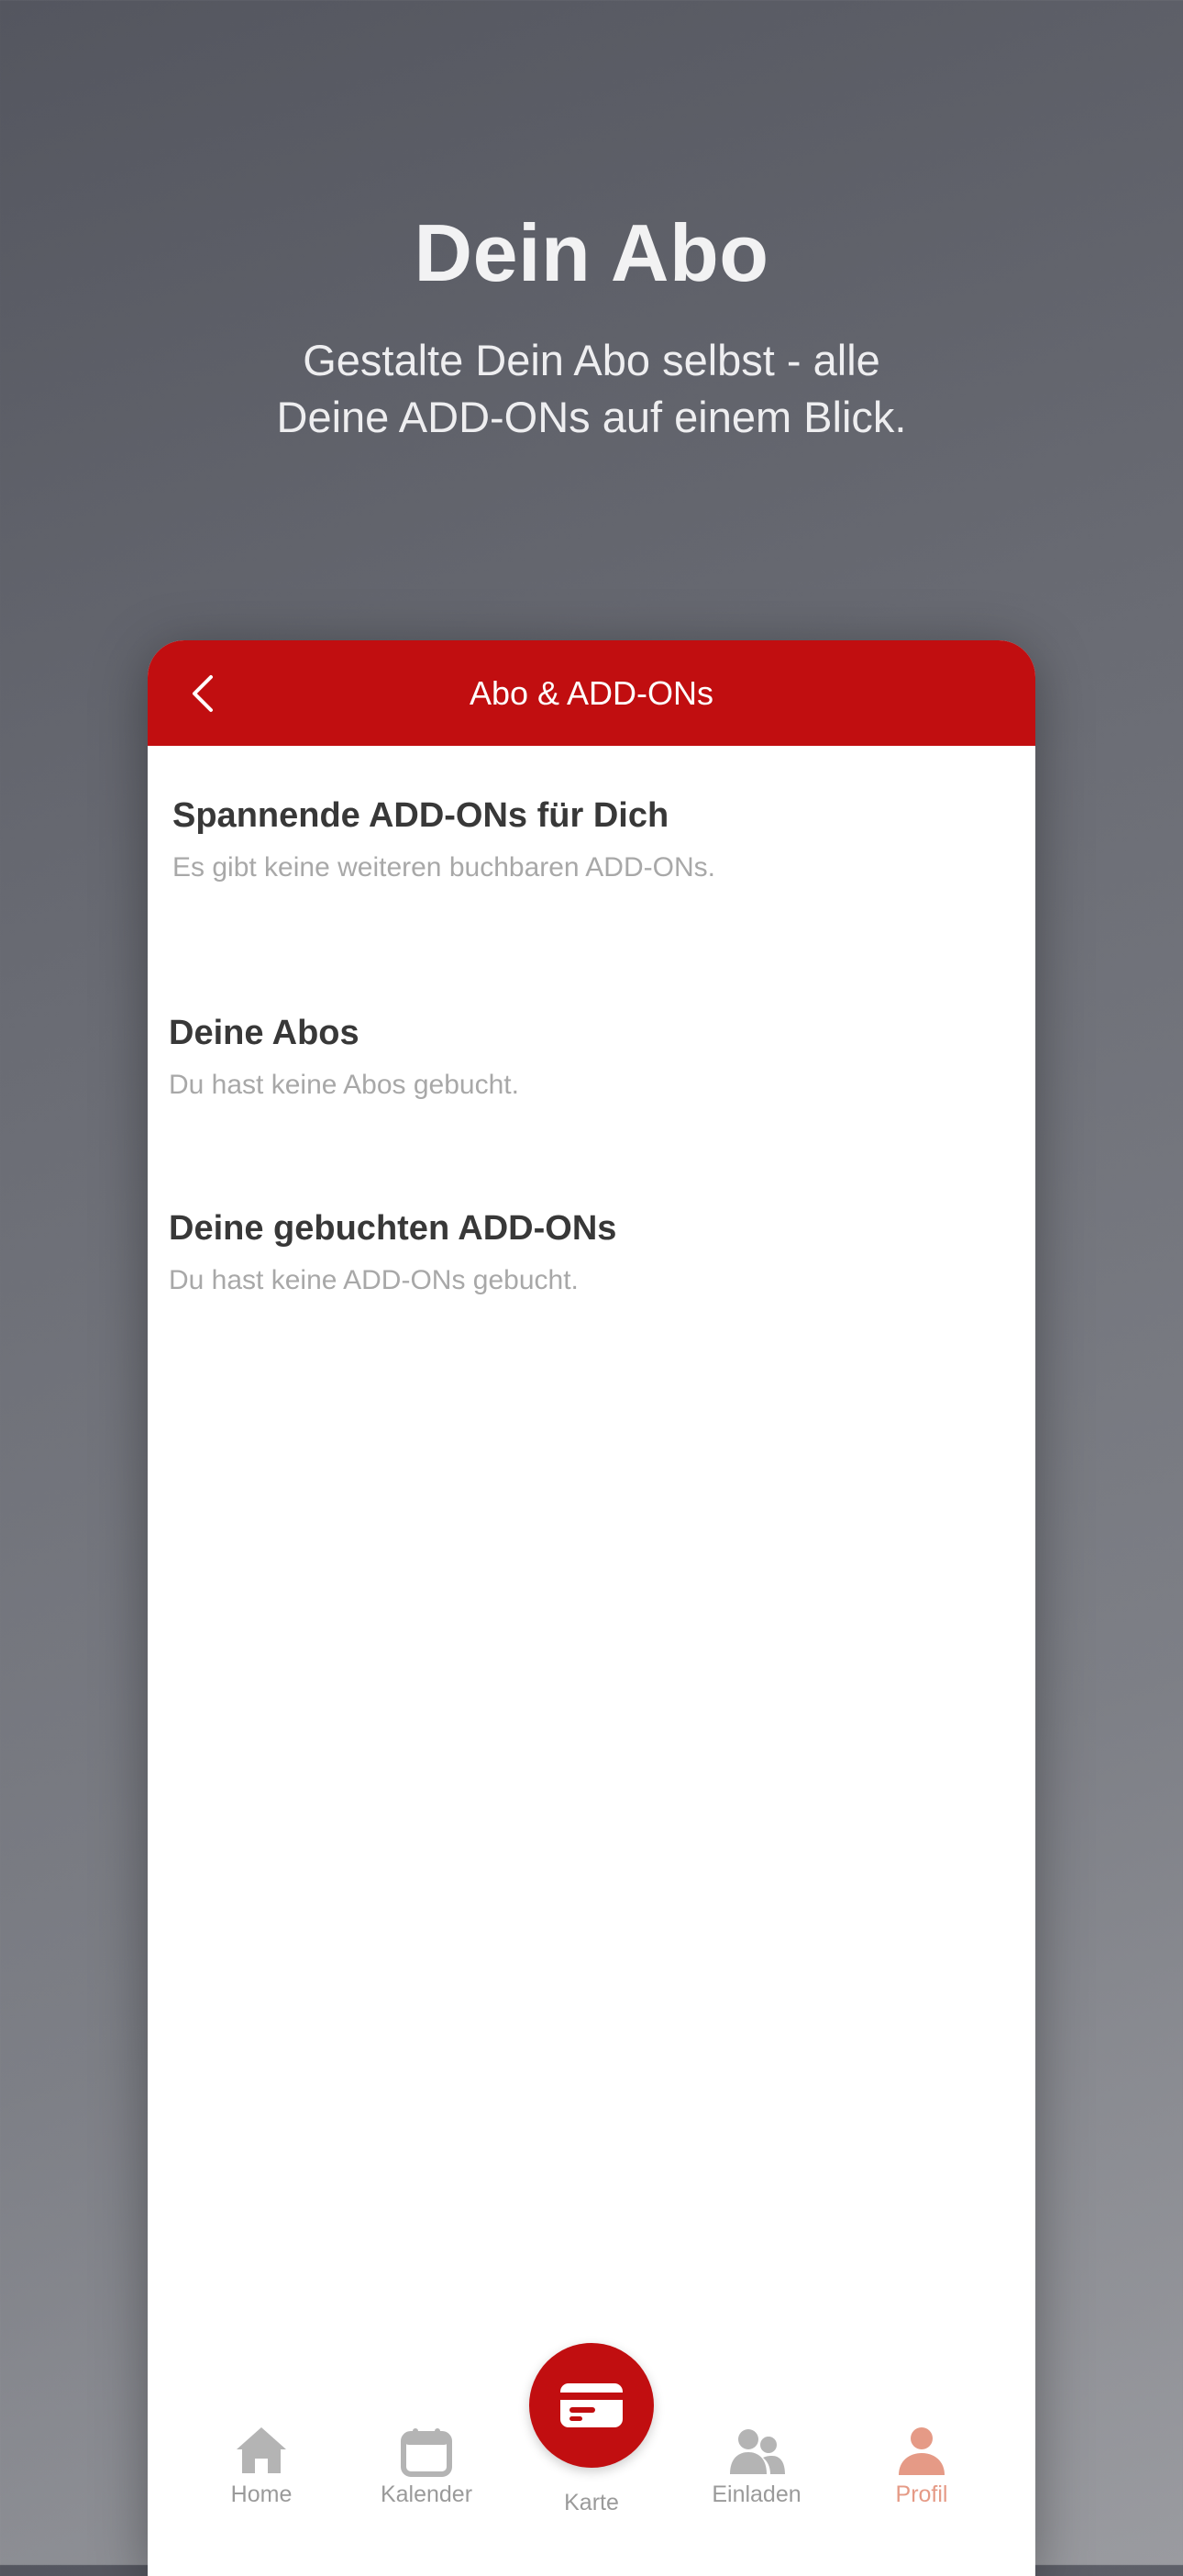 The width and height of the screenshot is (1183, 2576). I want to click on card-icon, so click(591, 2405).